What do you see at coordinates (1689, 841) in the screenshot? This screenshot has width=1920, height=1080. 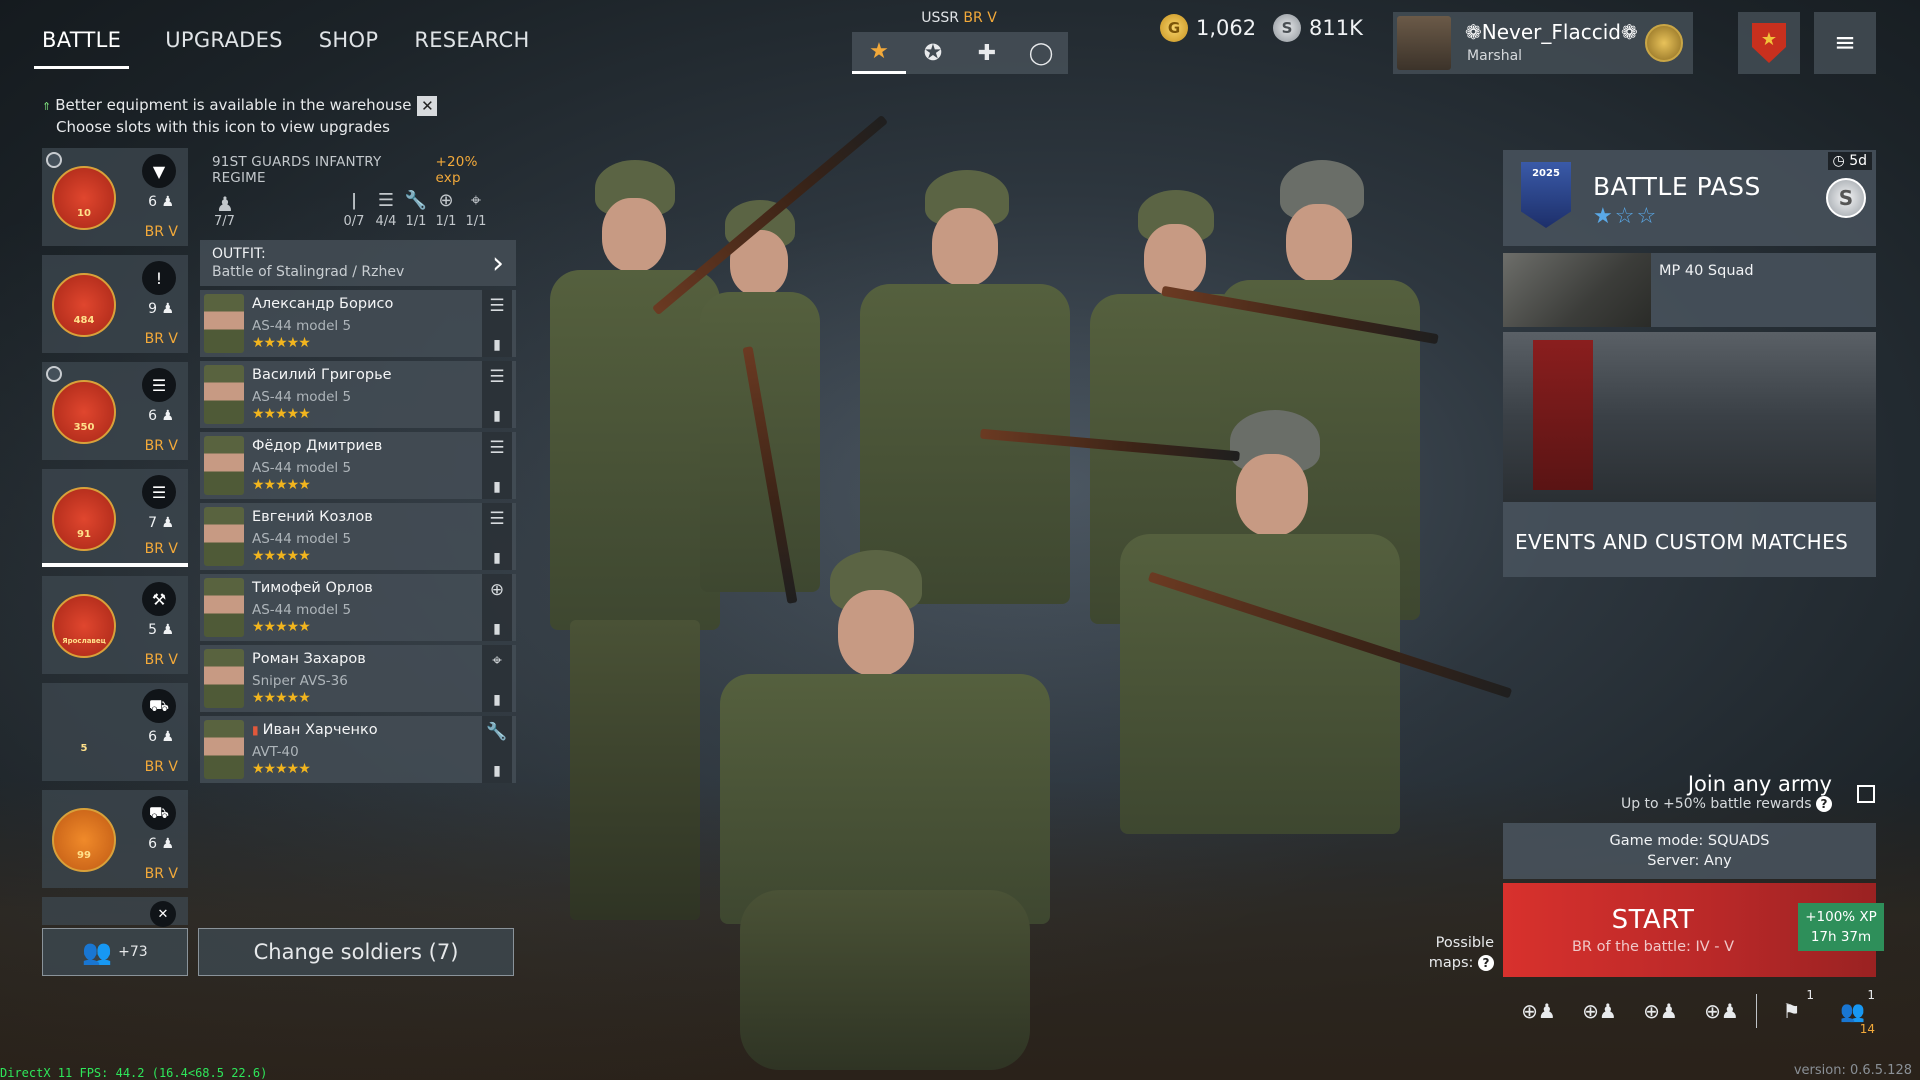 I see `game-mode: Game mode: SQUADS` at bounding box center [1689, 841].